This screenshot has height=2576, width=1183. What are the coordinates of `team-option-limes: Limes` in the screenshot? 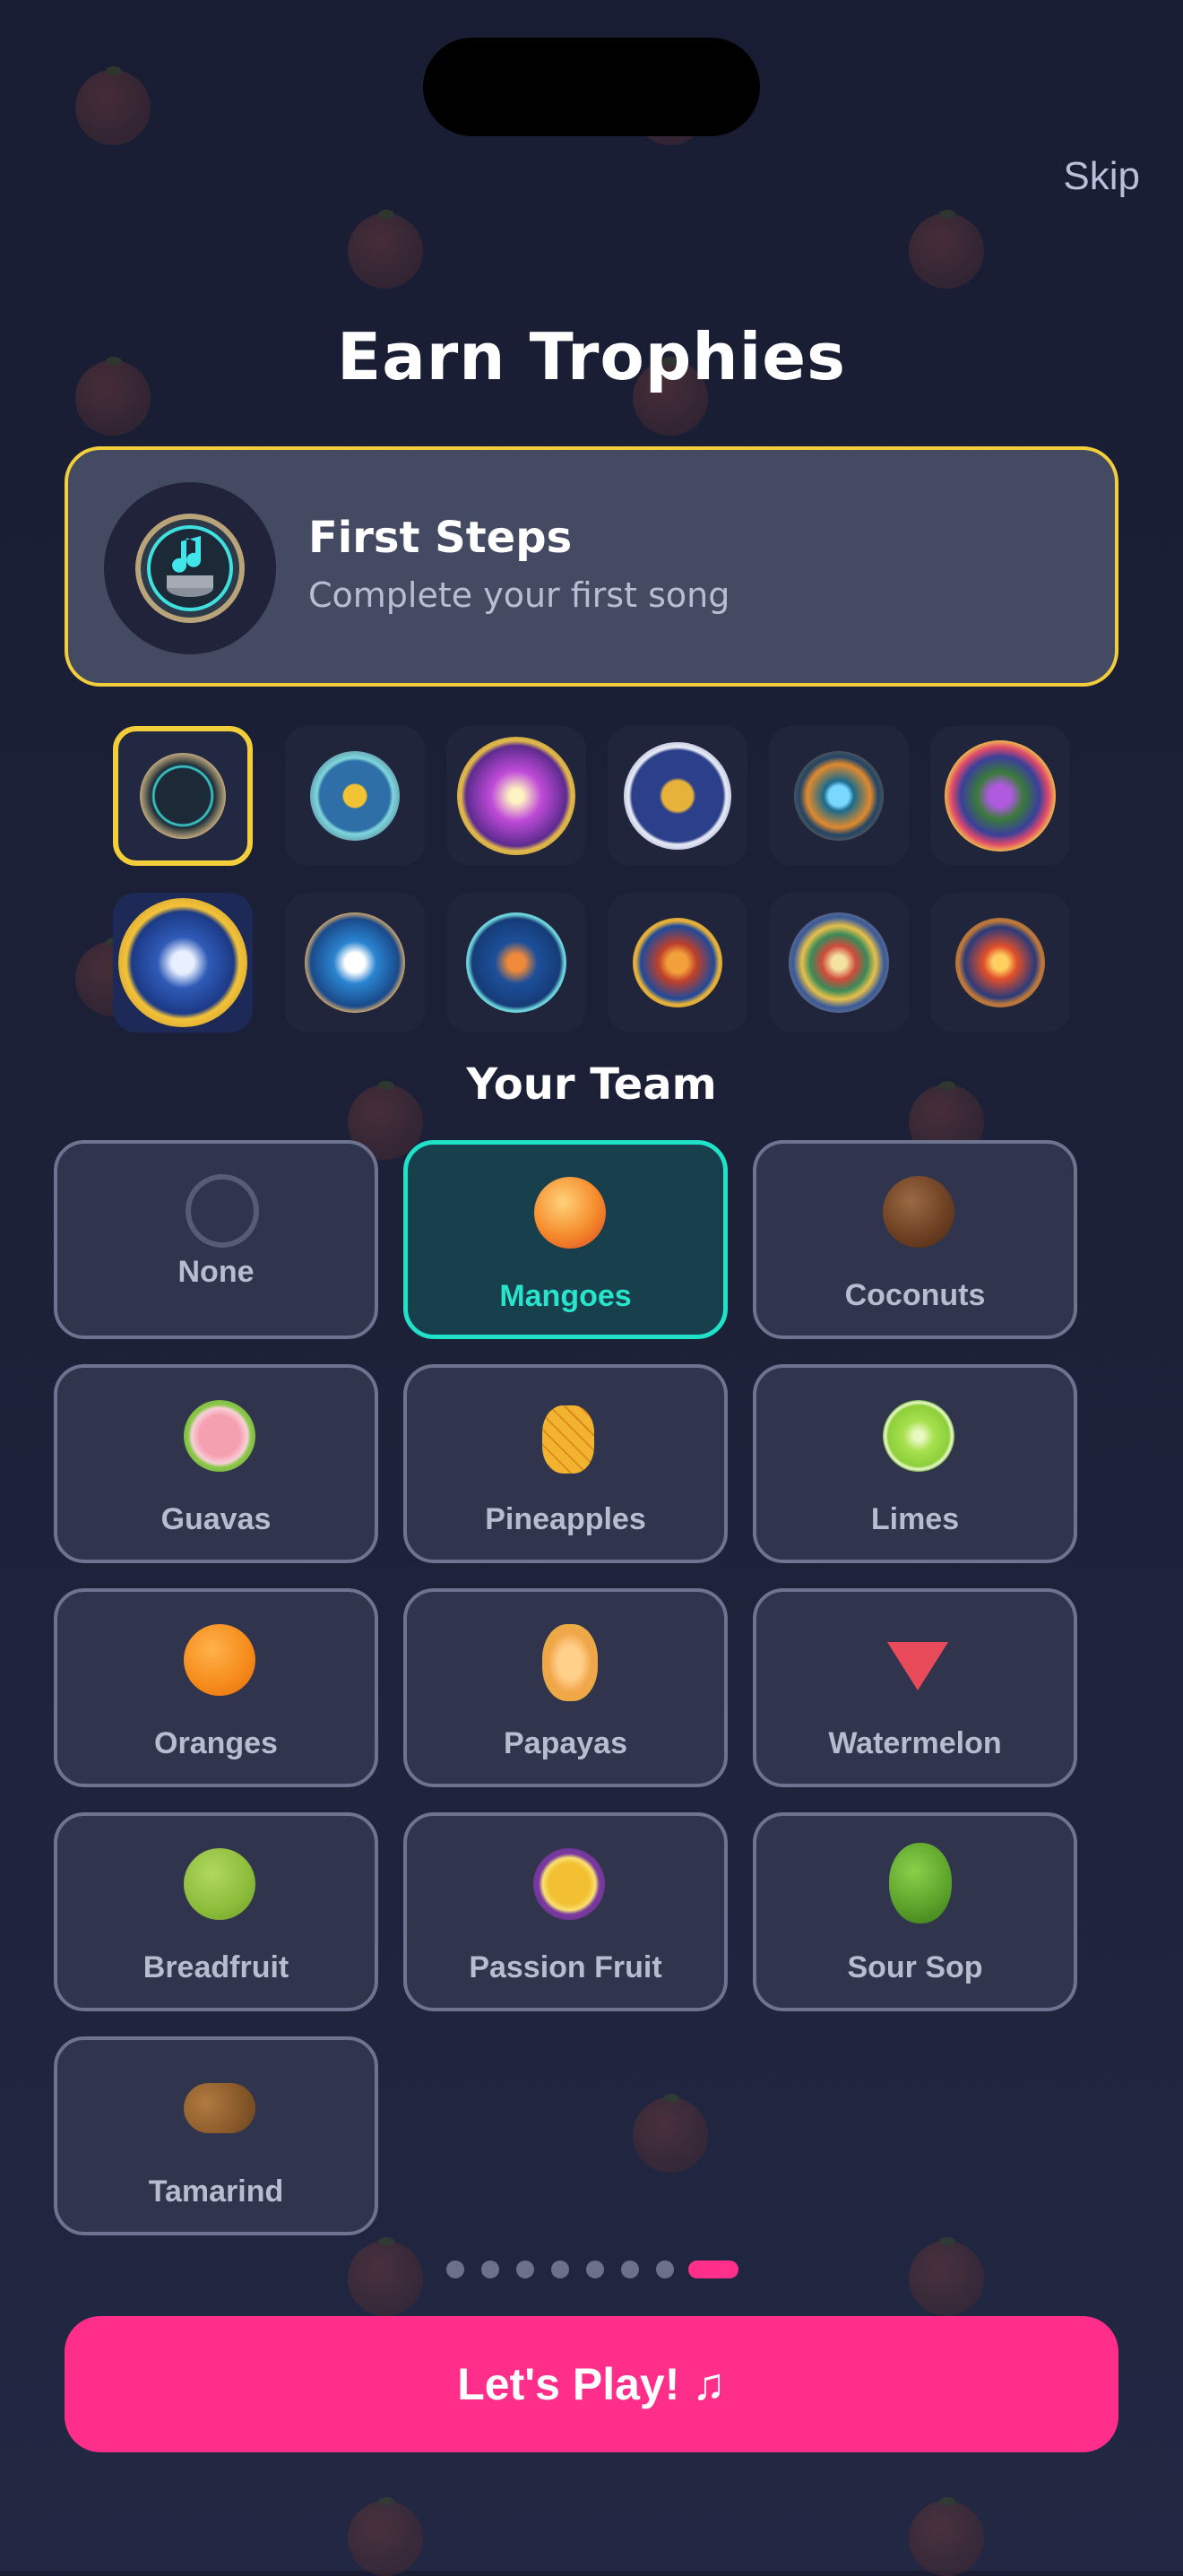 It's located at (915, 1463).